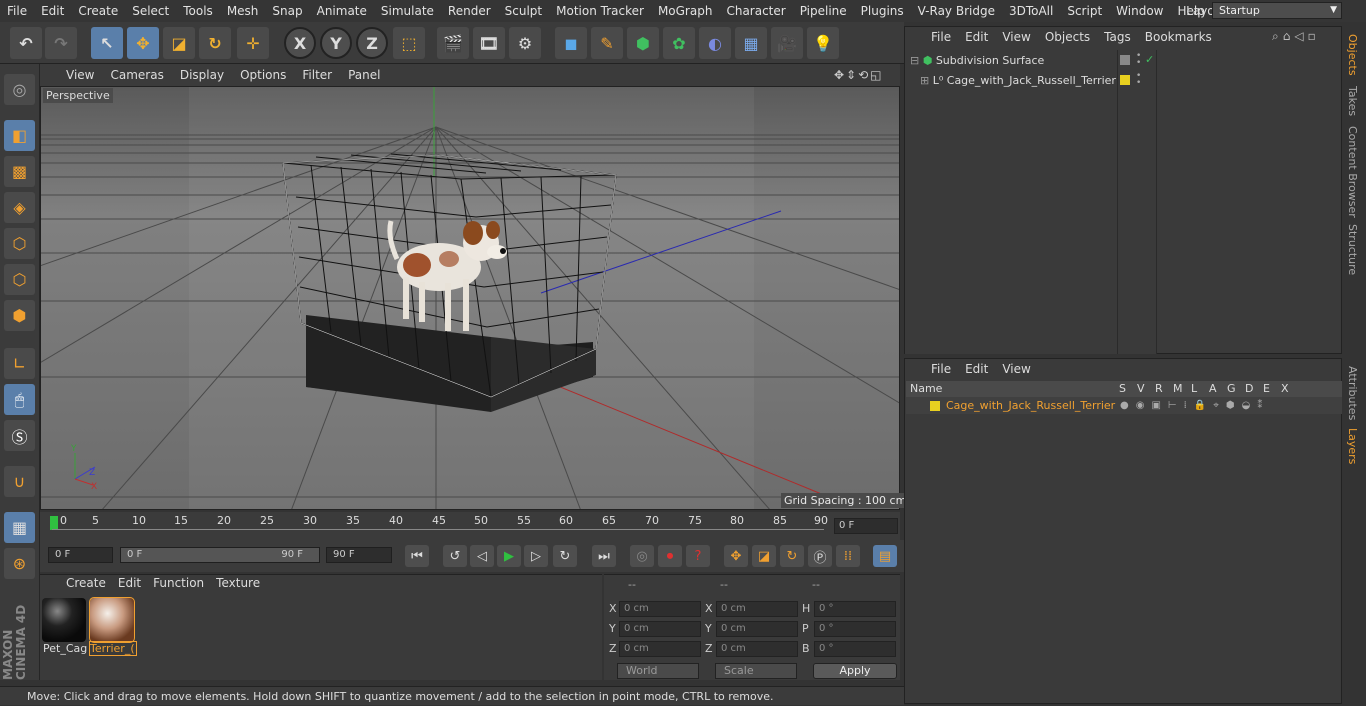  I want to click on menu-edit: Edit, so click(52, 11).